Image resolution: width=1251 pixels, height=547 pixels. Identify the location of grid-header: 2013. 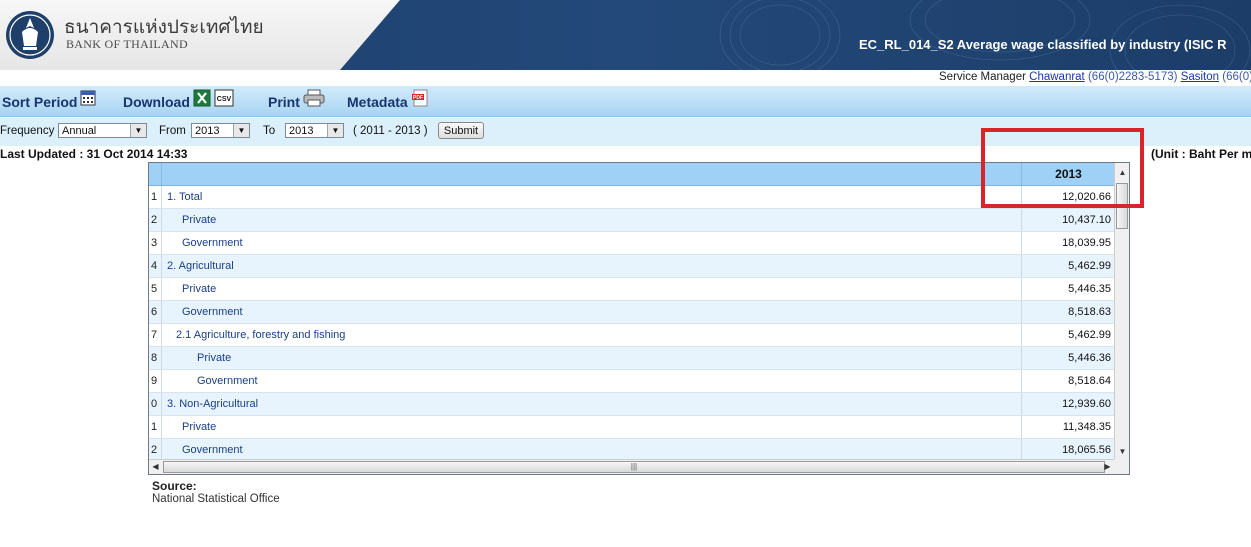
(631, 174).